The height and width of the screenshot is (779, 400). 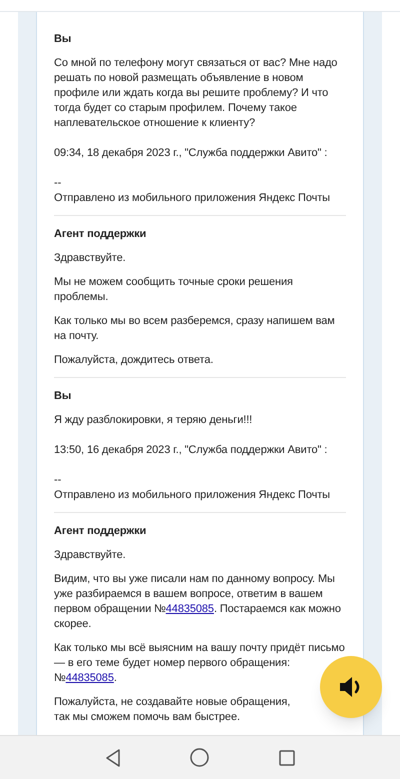 I want to click on message-text: 13:50, 16 декабря 2023 г., "Служба поддержки Авито" :, so click(x=191, y=450).